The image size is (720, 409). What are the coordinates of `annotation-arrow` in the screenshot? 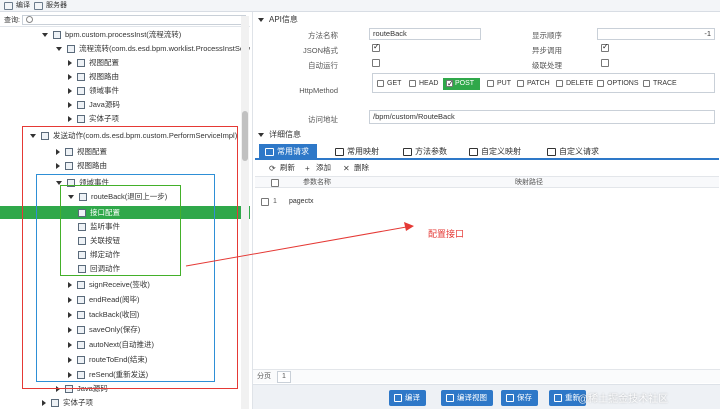 It's located at (299, 244).